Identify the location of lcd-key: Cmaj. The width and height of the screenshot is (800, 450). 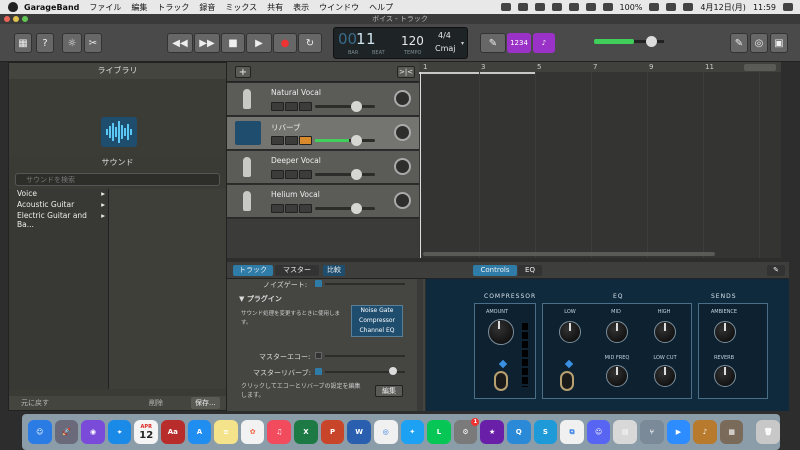
(445, 48).